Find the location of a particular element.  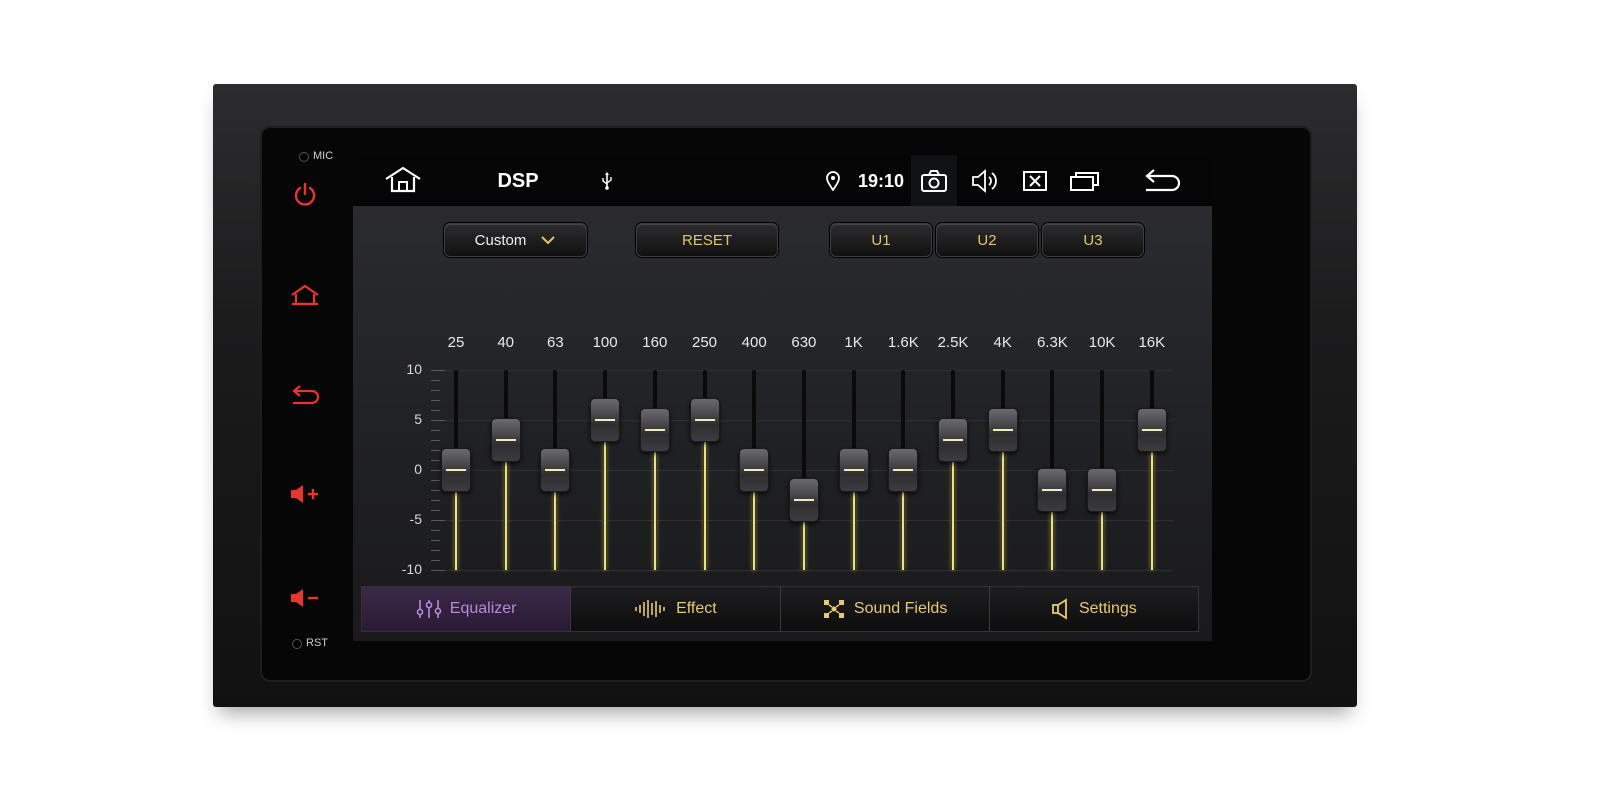

camera-icon is located at coordinates (934, 180).